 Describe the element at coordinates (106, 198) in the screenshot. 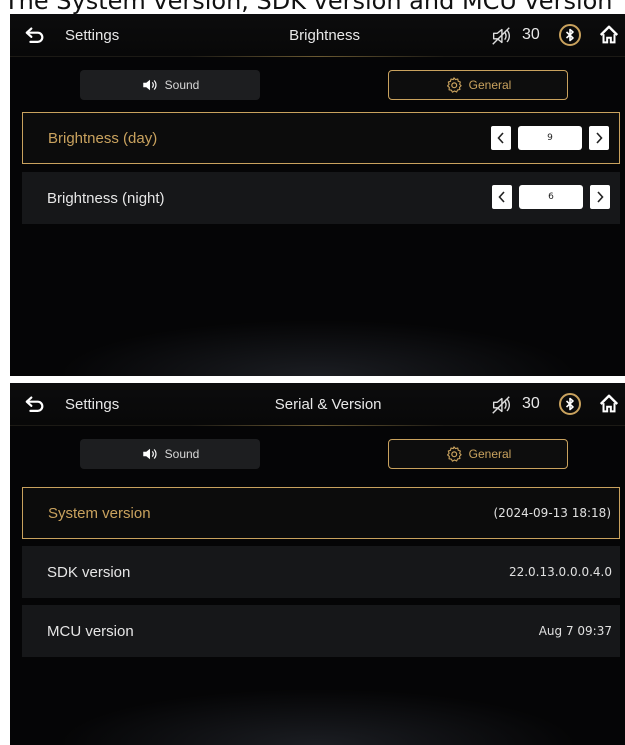

I see `brightness-night-label: Brightness (night)` at that location.